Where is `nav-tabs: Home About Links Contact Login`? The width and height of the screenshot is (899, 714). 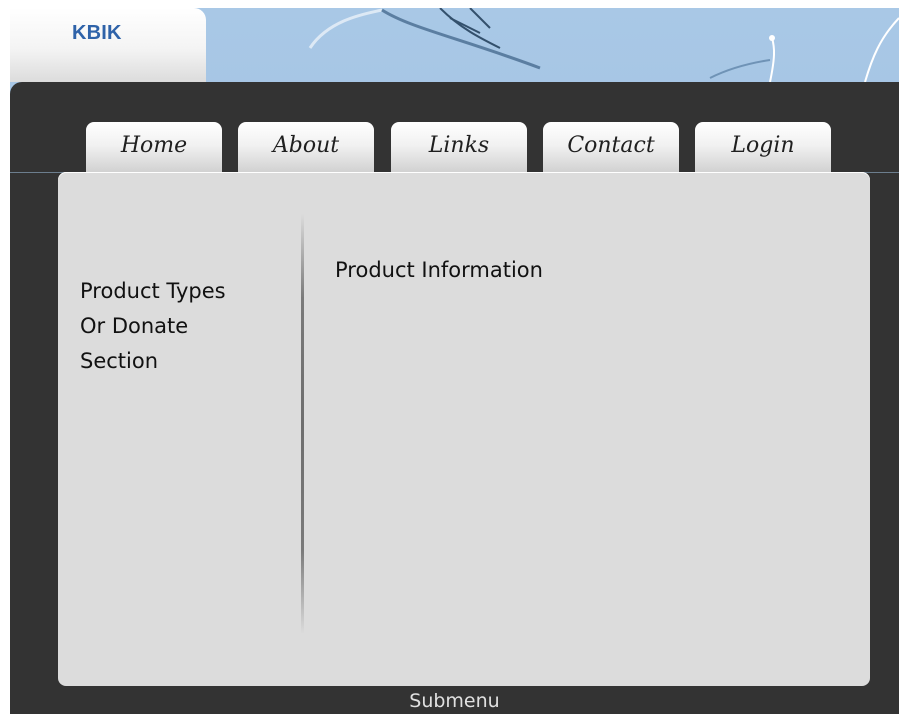
nav-tabs: Home About Links Contact Login is located at coordinates (466, 148).